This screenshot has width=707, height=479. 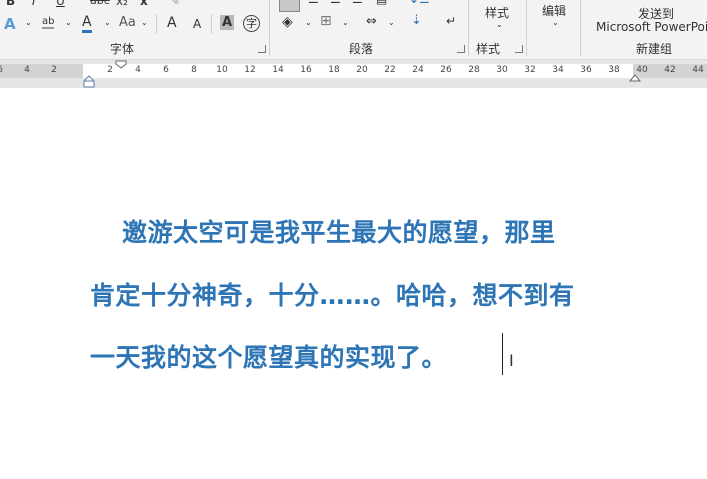 What do you see at coordinates (614, 70) in the screenshot?
I see `ruler-tick: 38` at bounding box center [614, 70].